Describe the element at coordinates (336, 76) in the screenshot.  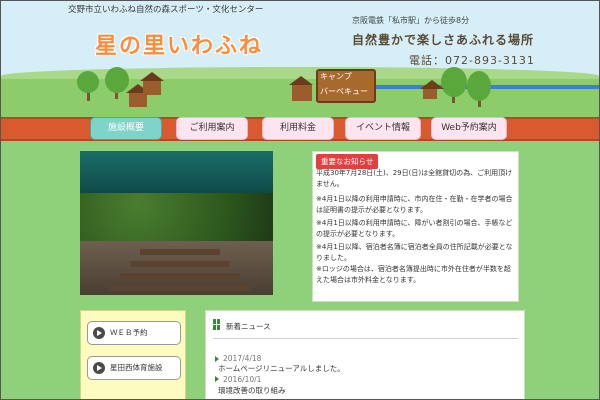
I see `sign-label-camp: キャンプ` at that location.